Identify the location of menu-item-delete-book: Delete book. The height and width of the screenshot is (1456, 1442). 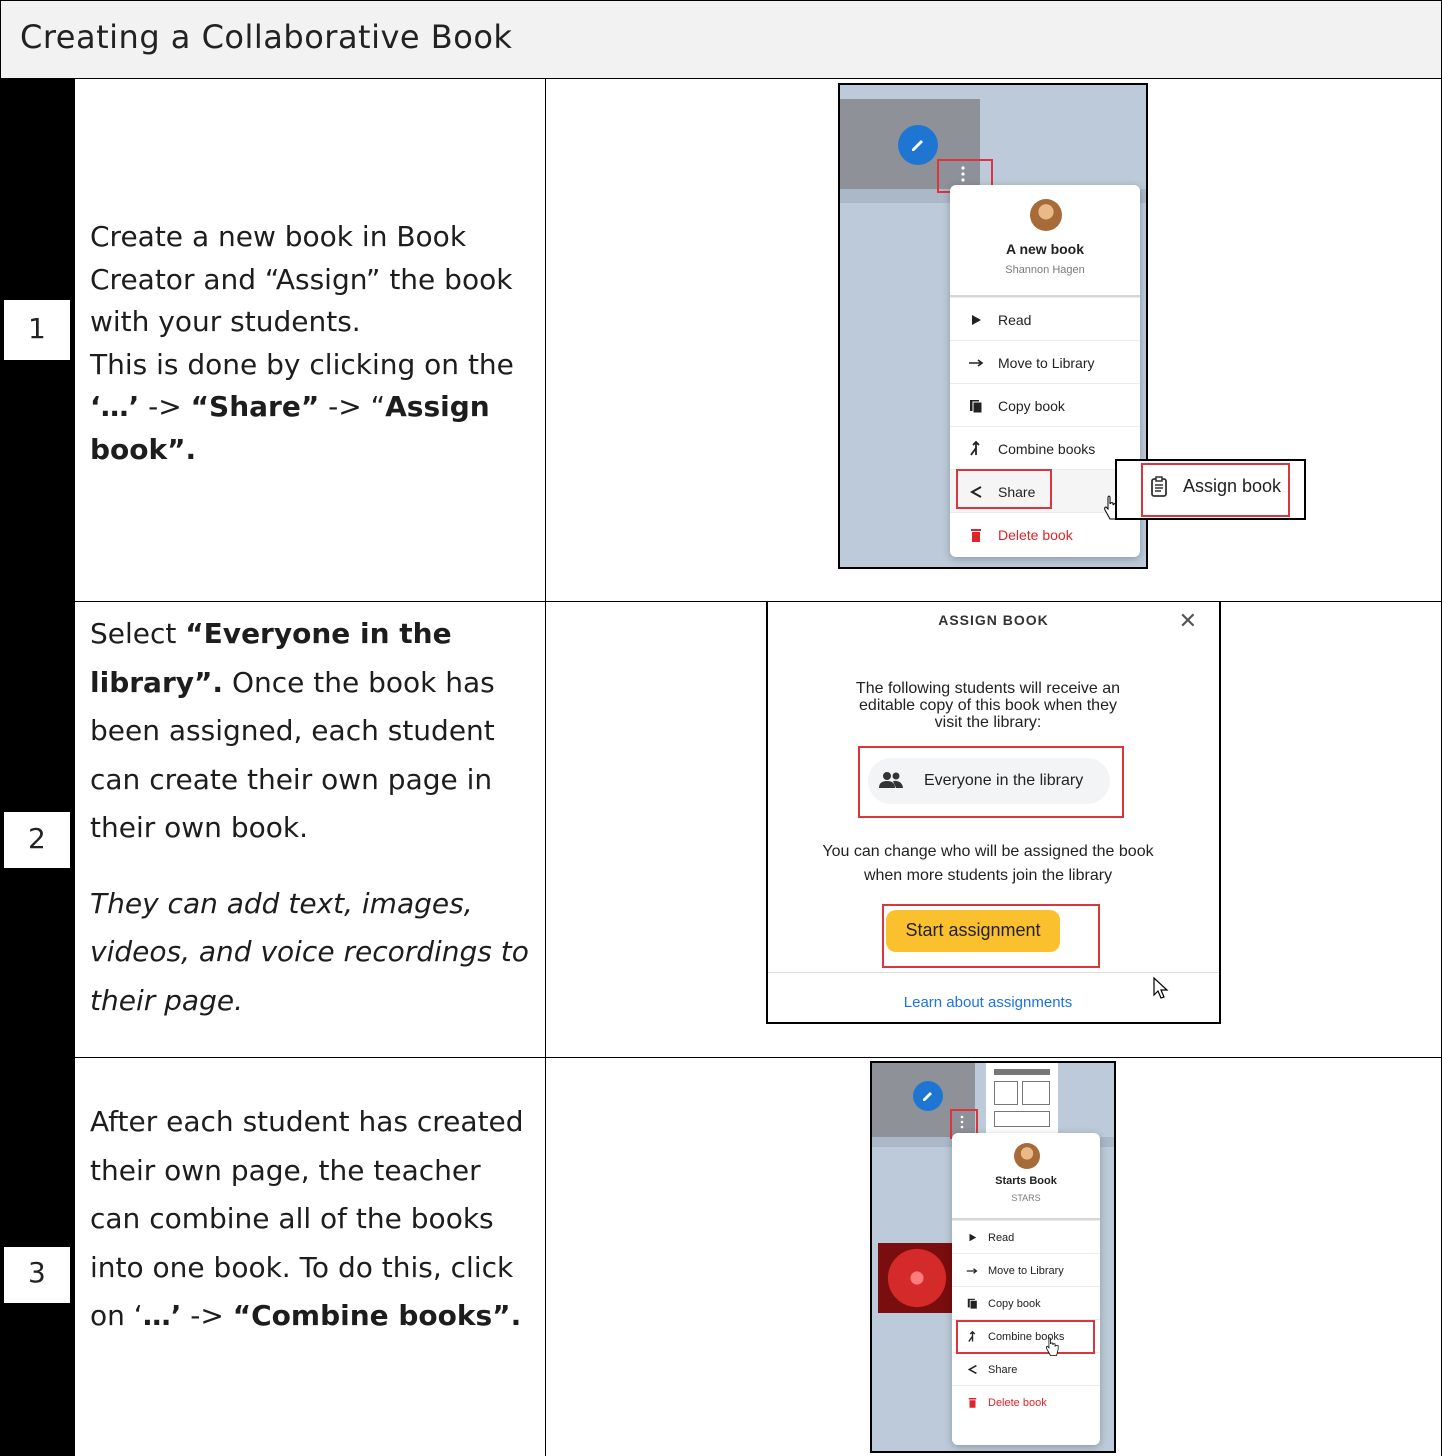
(1026, 1402).